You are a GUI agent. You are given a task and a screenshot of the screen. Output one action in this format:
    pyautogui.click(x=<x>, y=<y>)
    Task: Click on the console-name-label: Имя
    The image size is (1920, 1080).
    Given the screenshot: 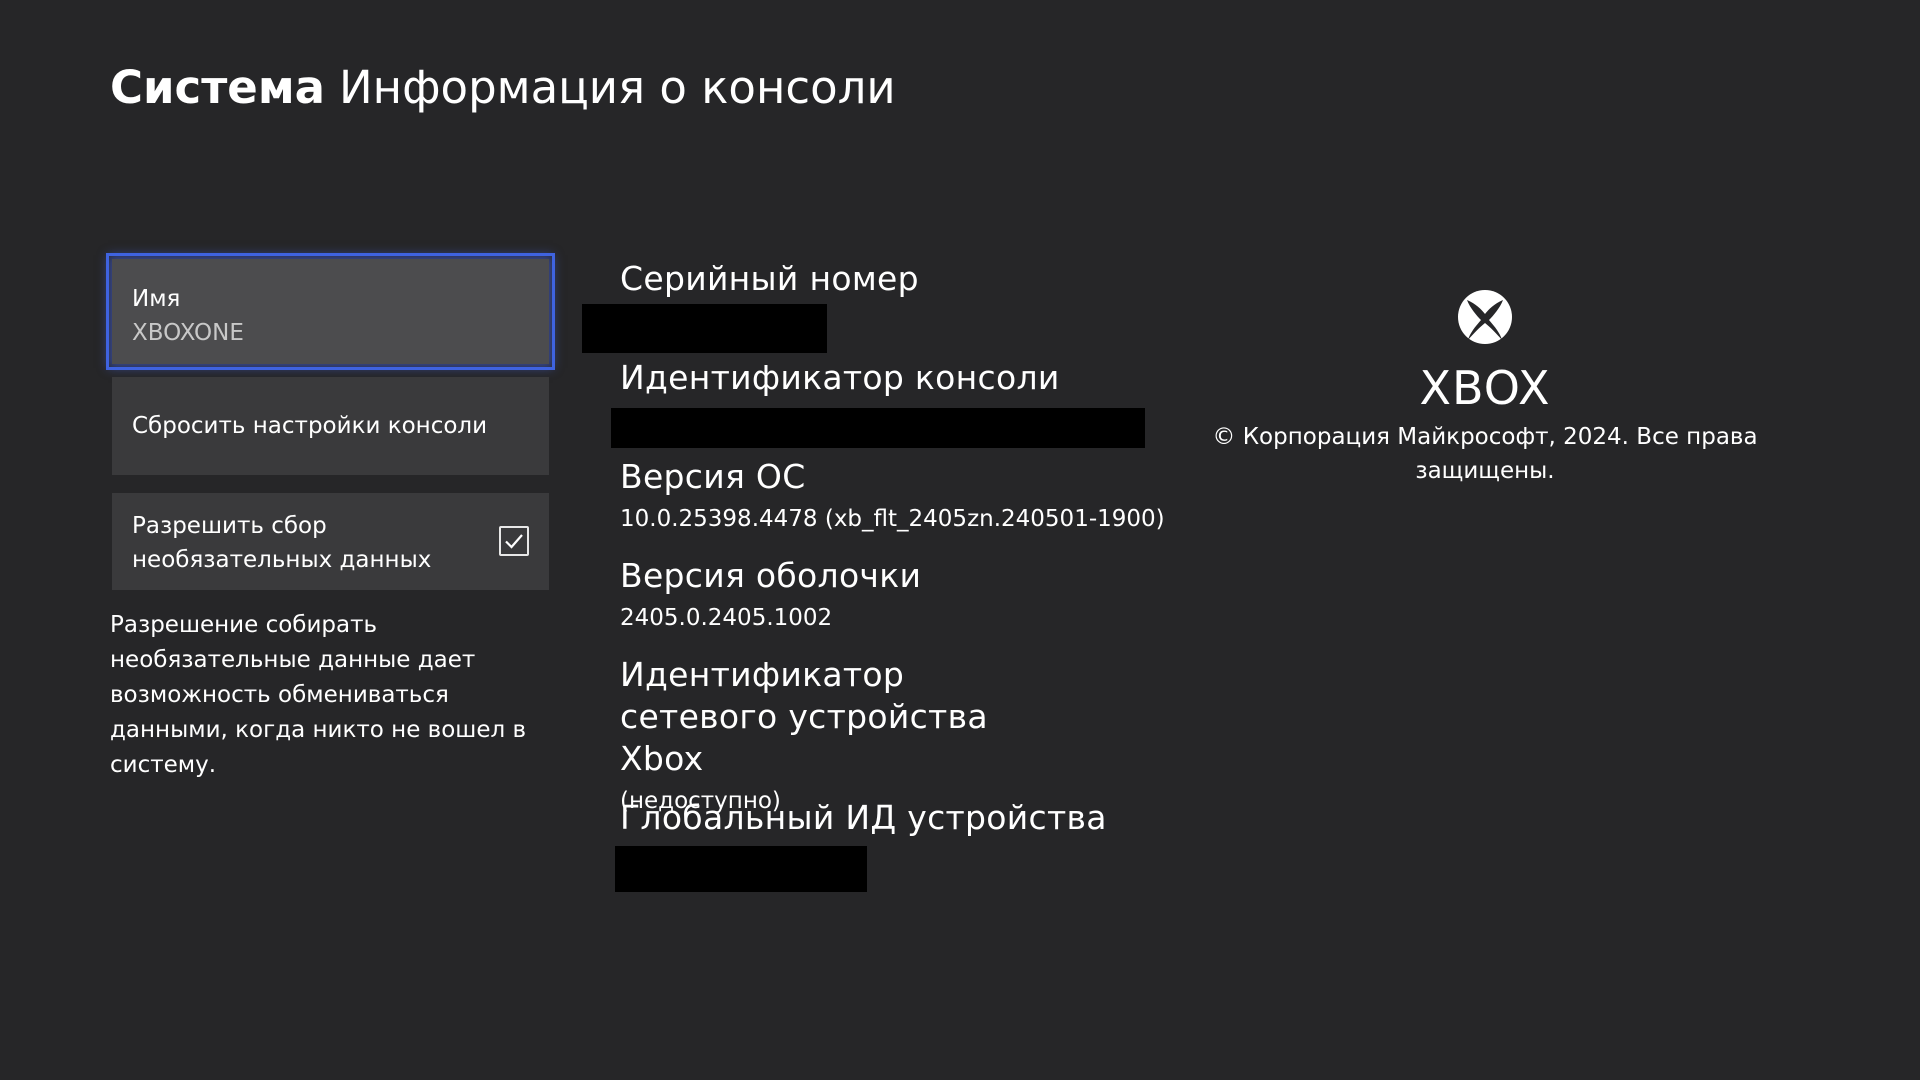 What is the action you would take?
    pyautogui.click(x=156, y=299)
    